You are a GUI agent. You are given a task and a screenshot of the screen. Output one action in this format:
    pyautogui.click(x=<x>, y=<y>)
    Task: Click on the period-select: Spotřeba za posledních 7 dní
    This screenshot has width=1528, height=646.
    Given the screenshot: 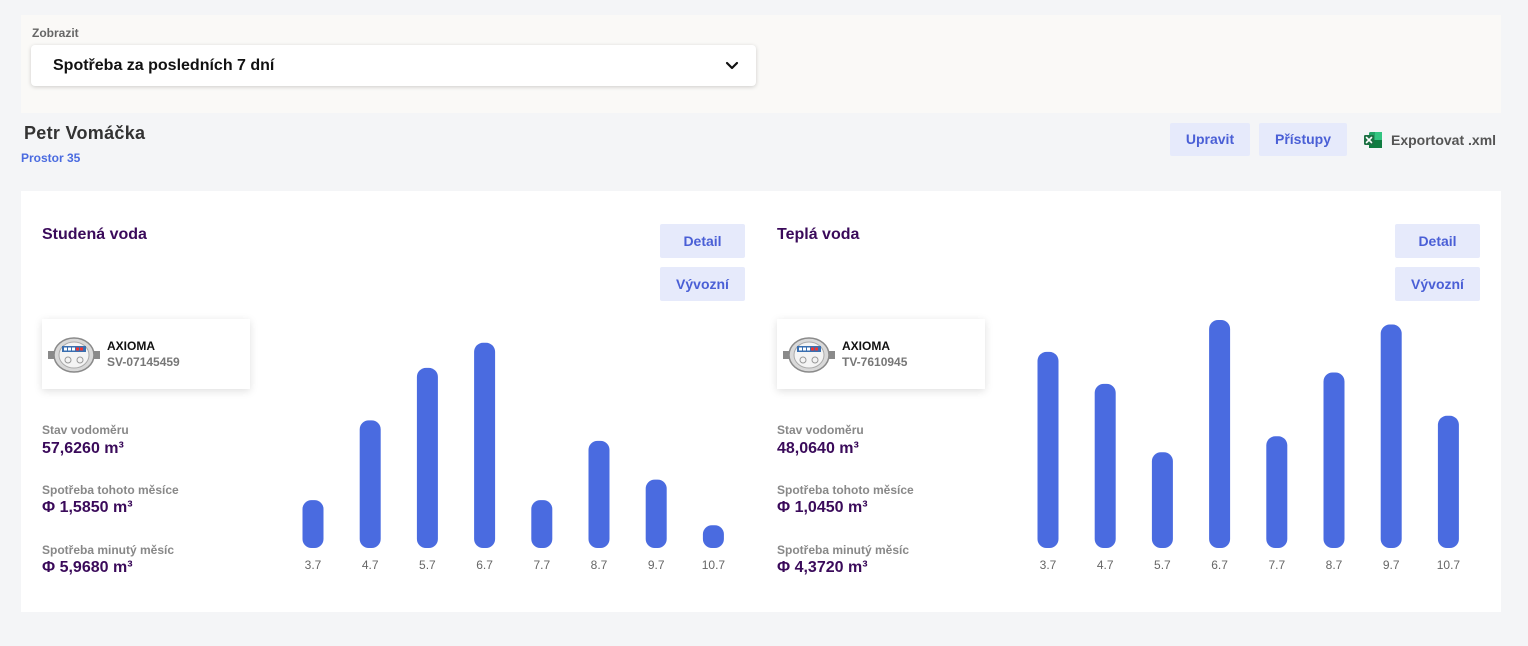 What is the action you would take?
    pyautogui.click(x=393, y=65)
    